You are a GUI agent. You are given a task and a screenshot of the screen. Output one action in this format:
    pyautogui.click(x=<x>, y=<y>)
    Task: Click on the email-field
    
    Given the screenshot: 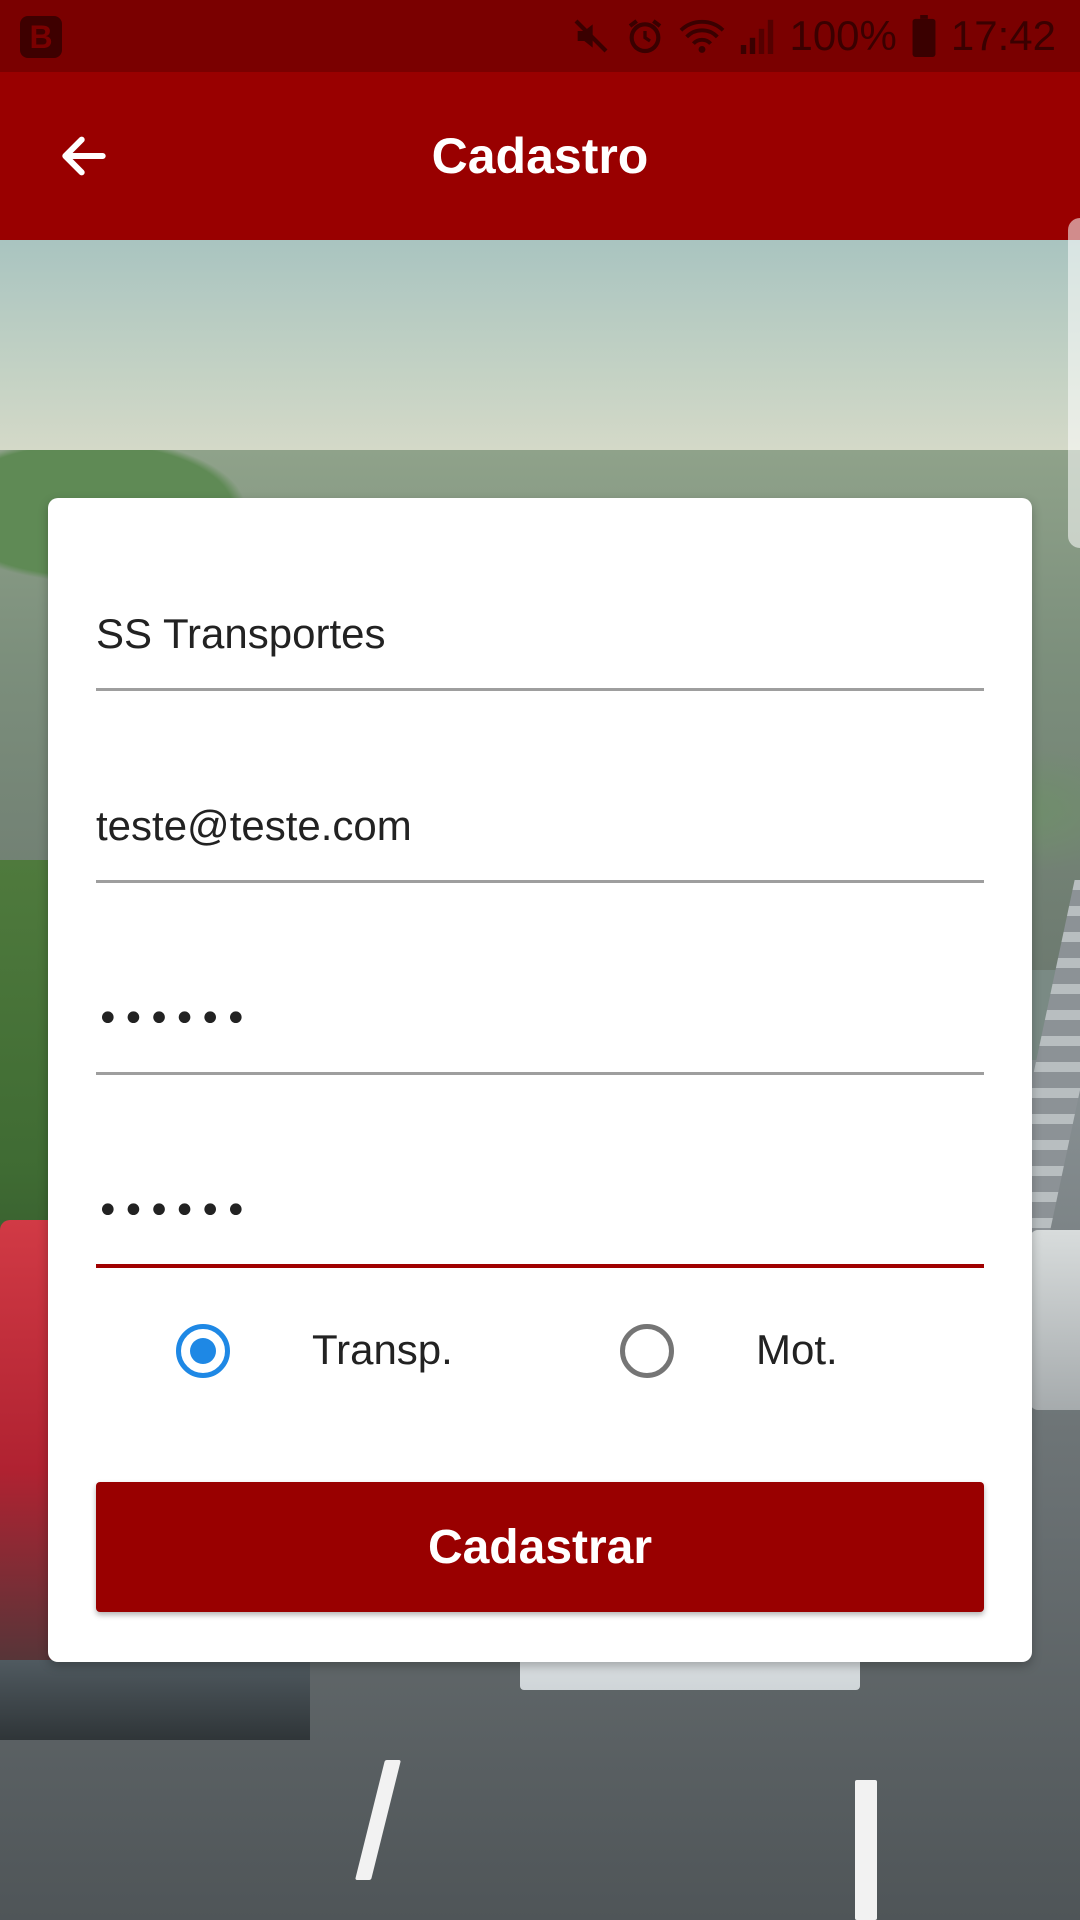 What is the action you would take?
    pyautogui.click(x=540, y=826)
    